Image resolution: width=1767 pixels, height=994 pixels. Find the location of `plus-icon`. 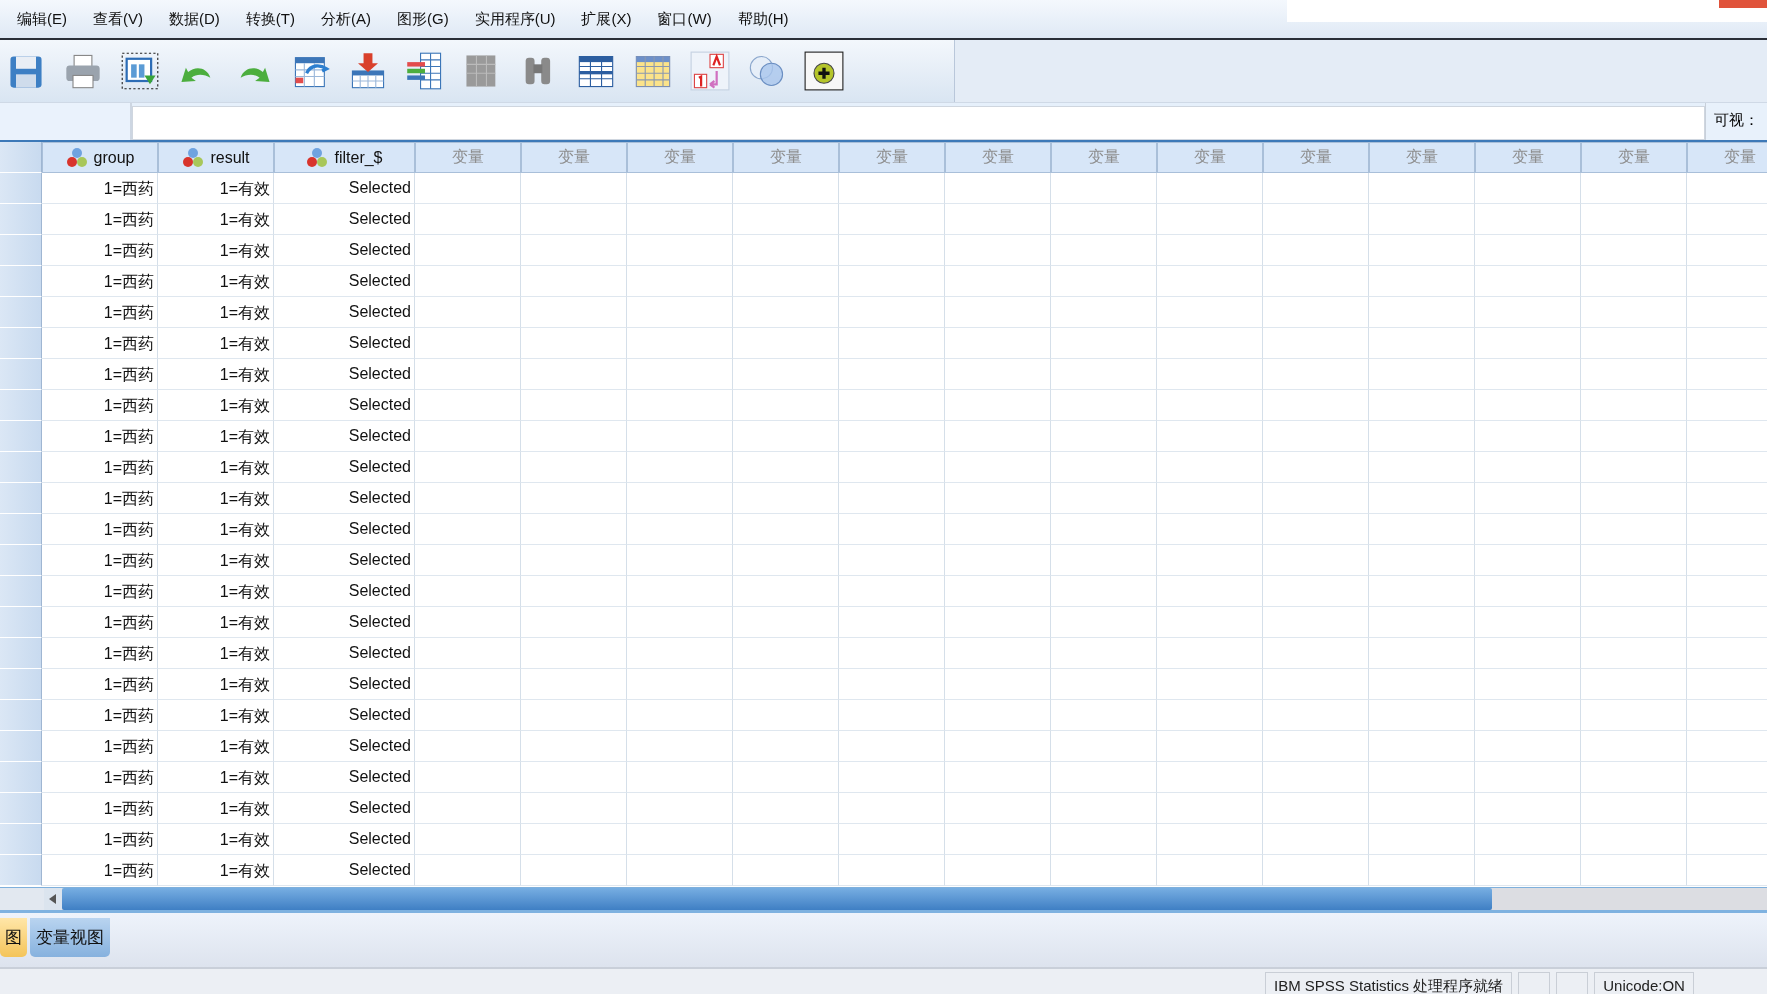

plus-icon is located at coordinates (824, 71).